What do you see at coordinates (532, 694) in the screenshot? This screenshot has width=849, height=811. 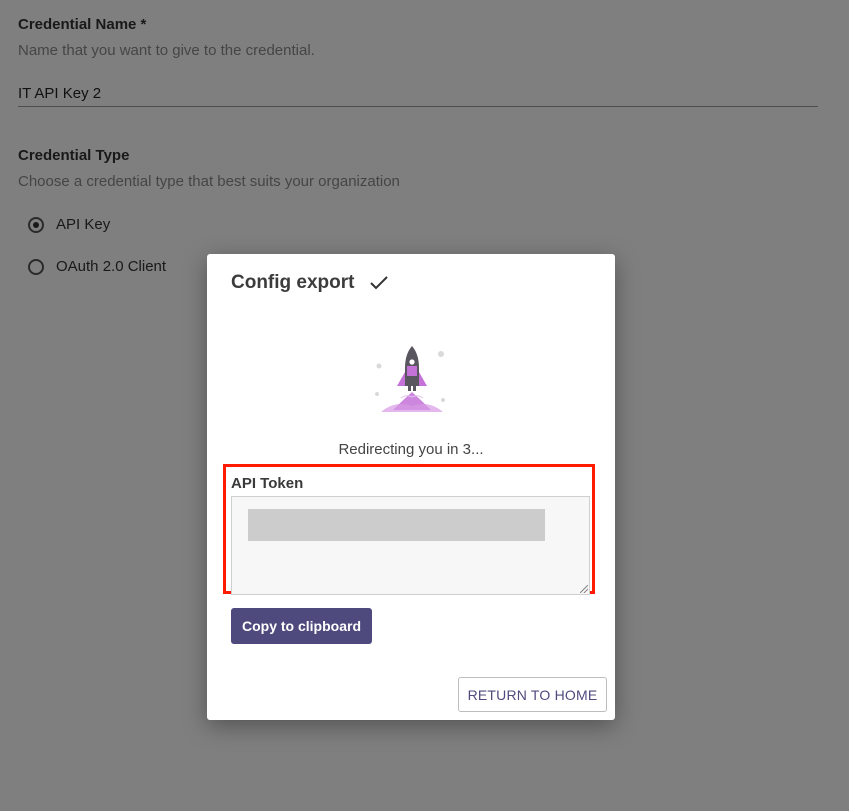 I see `return-to-home-button: RETURN TO HOME` at bounding box center [532, 694].